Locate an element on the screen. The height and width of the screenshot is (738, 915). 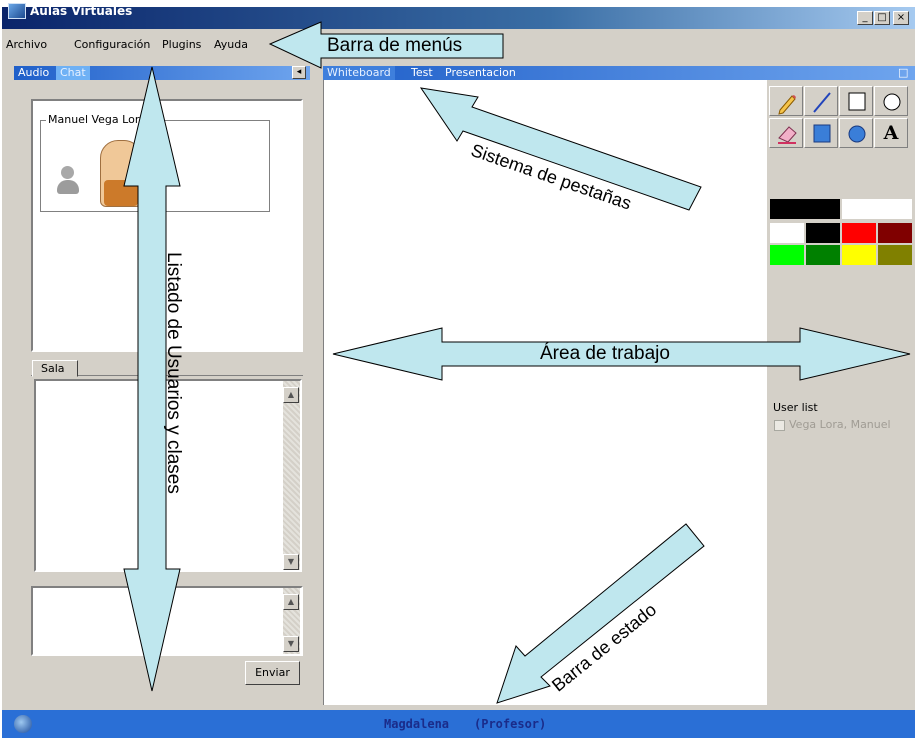
work-area-callout-label: Área de trabajo is located at coordinates (605, 353).